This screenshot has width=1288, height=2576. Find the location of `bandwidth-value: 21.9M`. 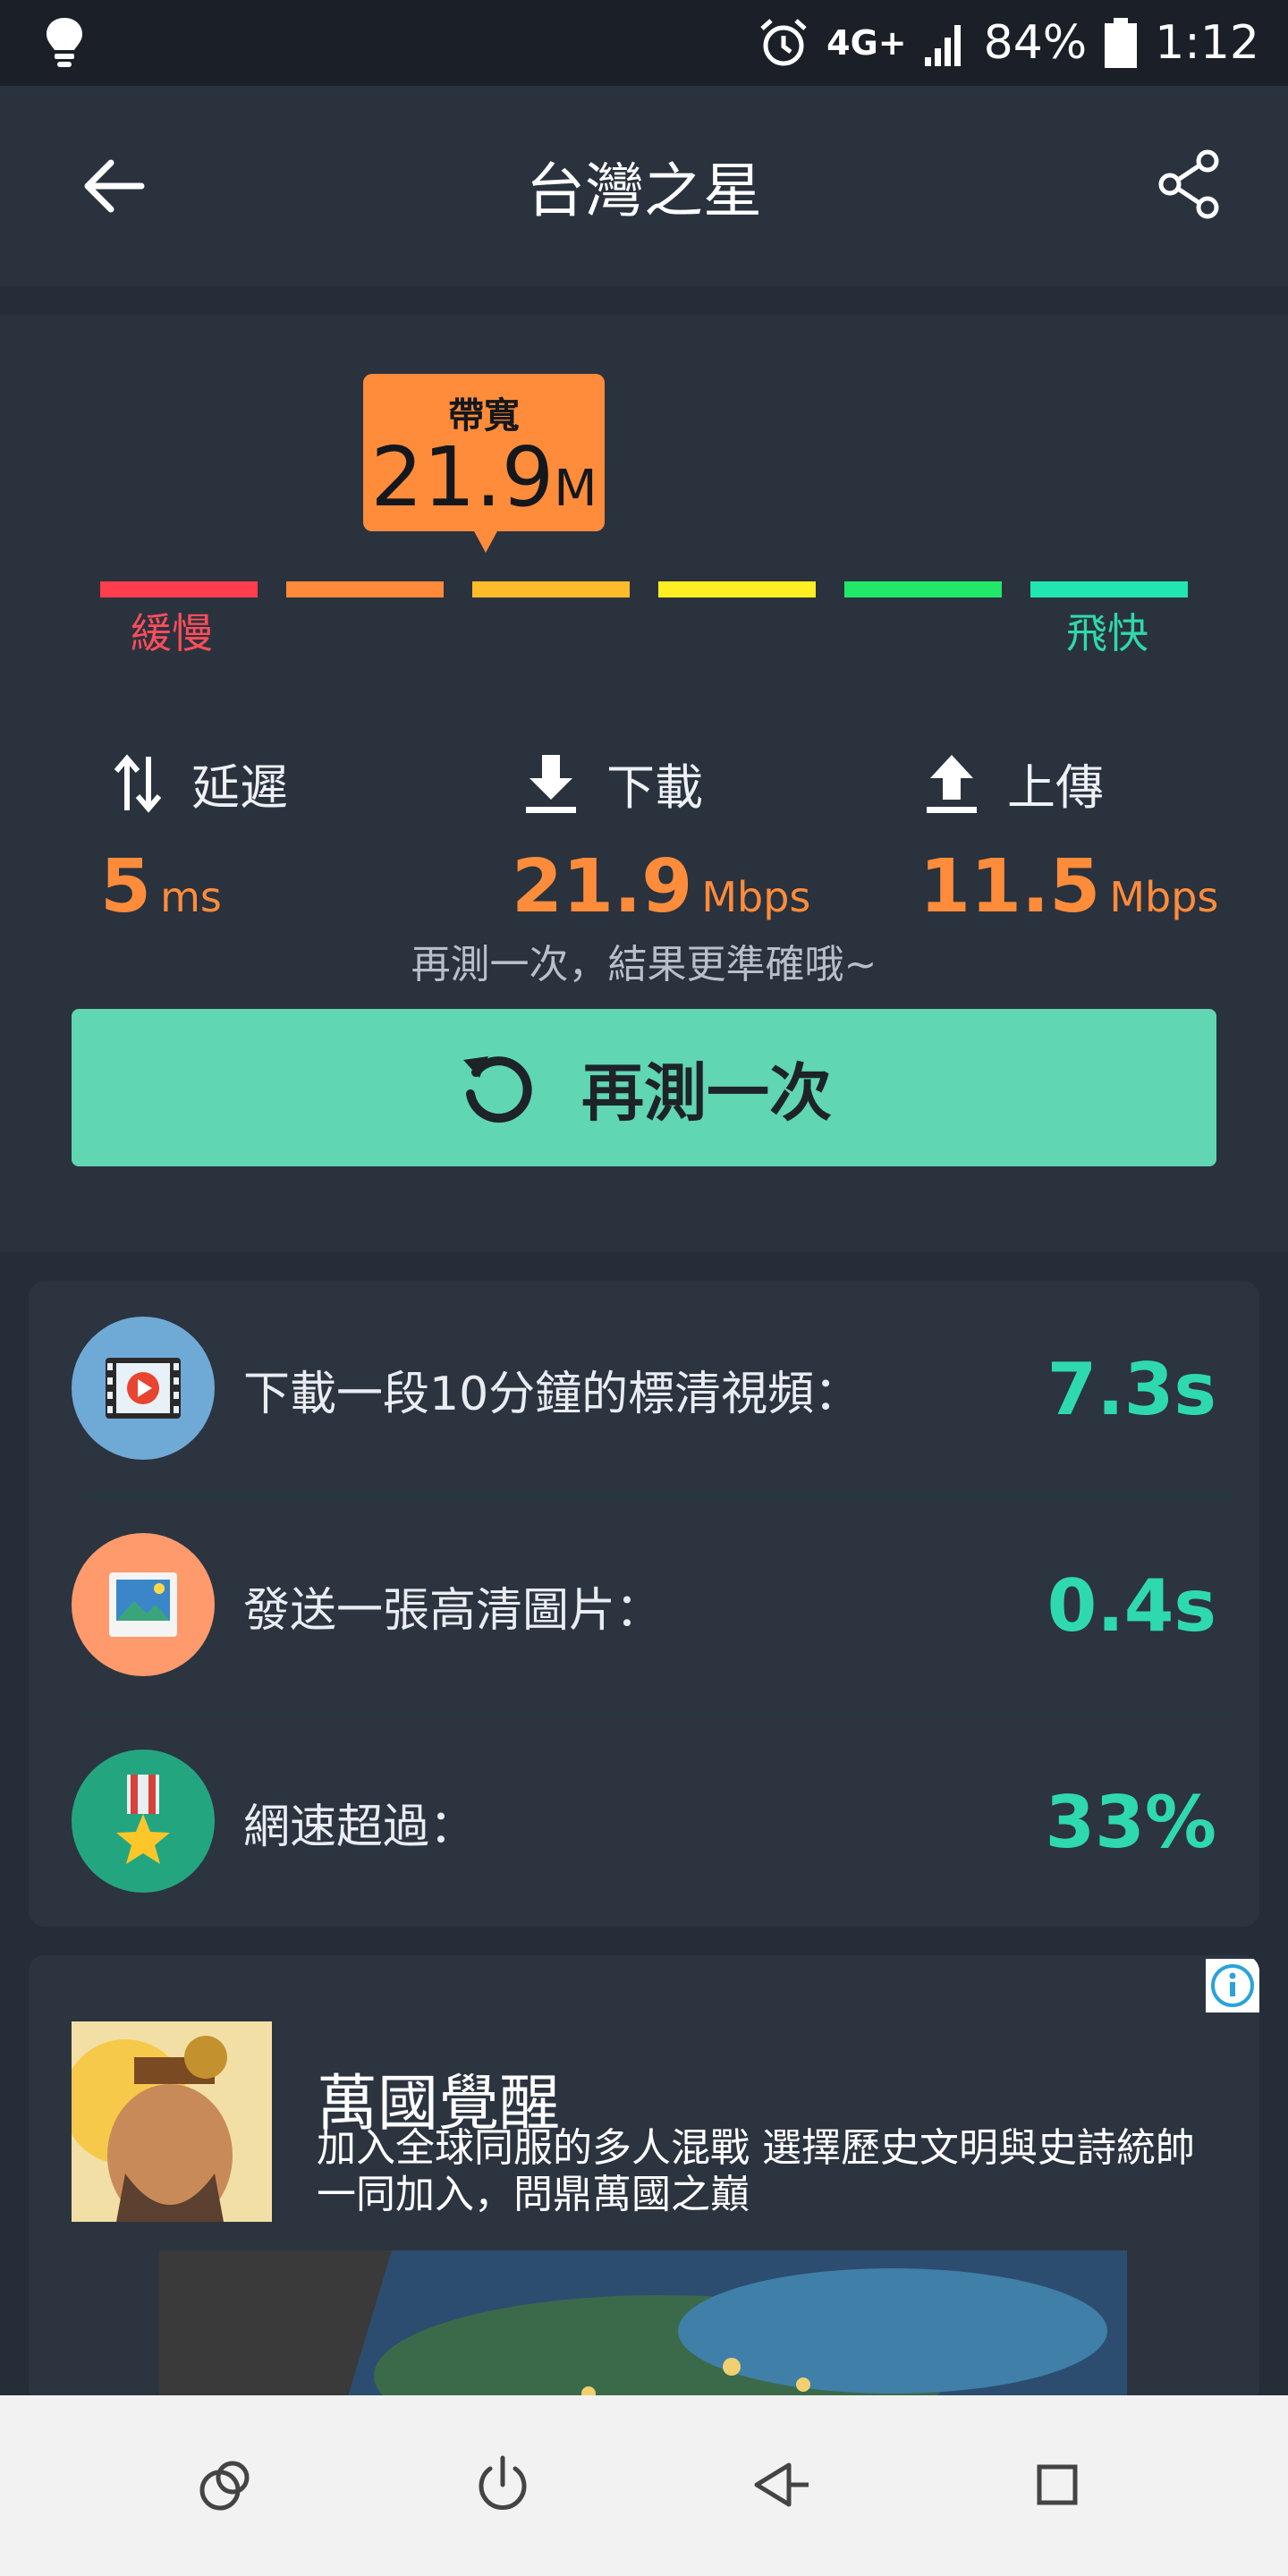

bandwidth-value: 21.9M is located at coordinates (483, 477).